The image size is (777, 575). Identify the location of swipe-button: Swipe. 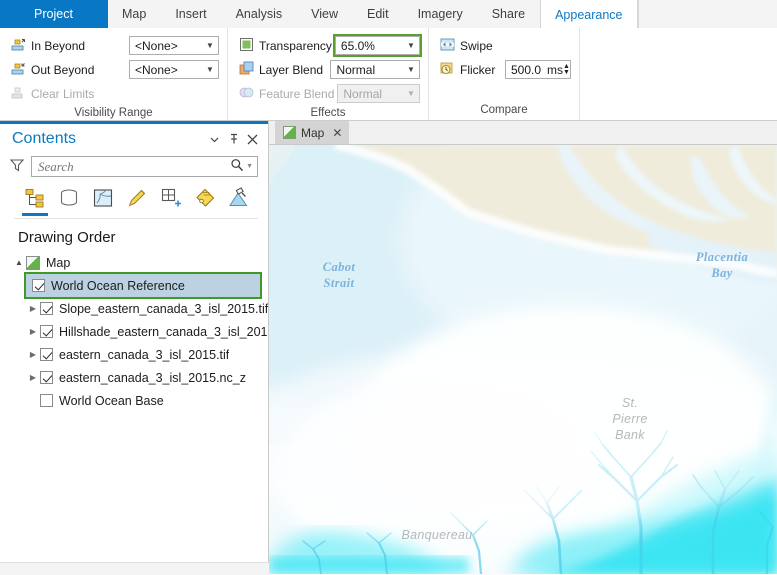
(466, 46).